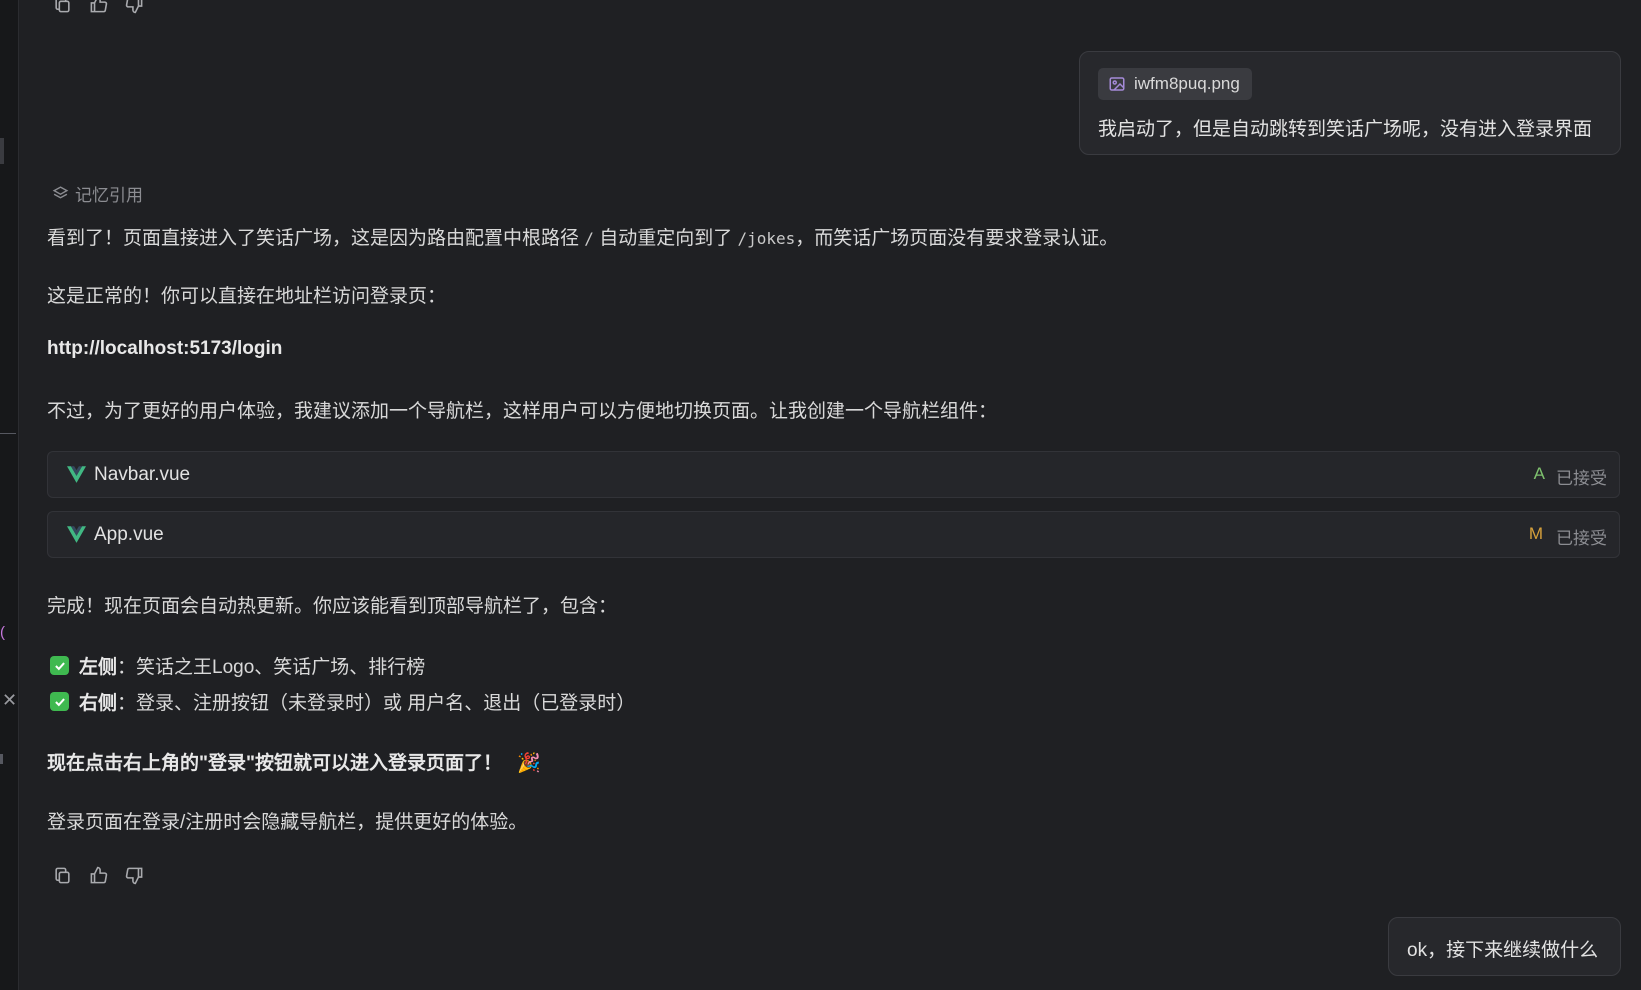 The height and width of the screenshot is (990, 1641). Describe the element at coordinates (1350, 103) in the screenshot. I see `user-message-bubble: iwfm8puq.png 我启动了，但是自动跳转到笑话广场呢，没有进入登录界面` at that location.